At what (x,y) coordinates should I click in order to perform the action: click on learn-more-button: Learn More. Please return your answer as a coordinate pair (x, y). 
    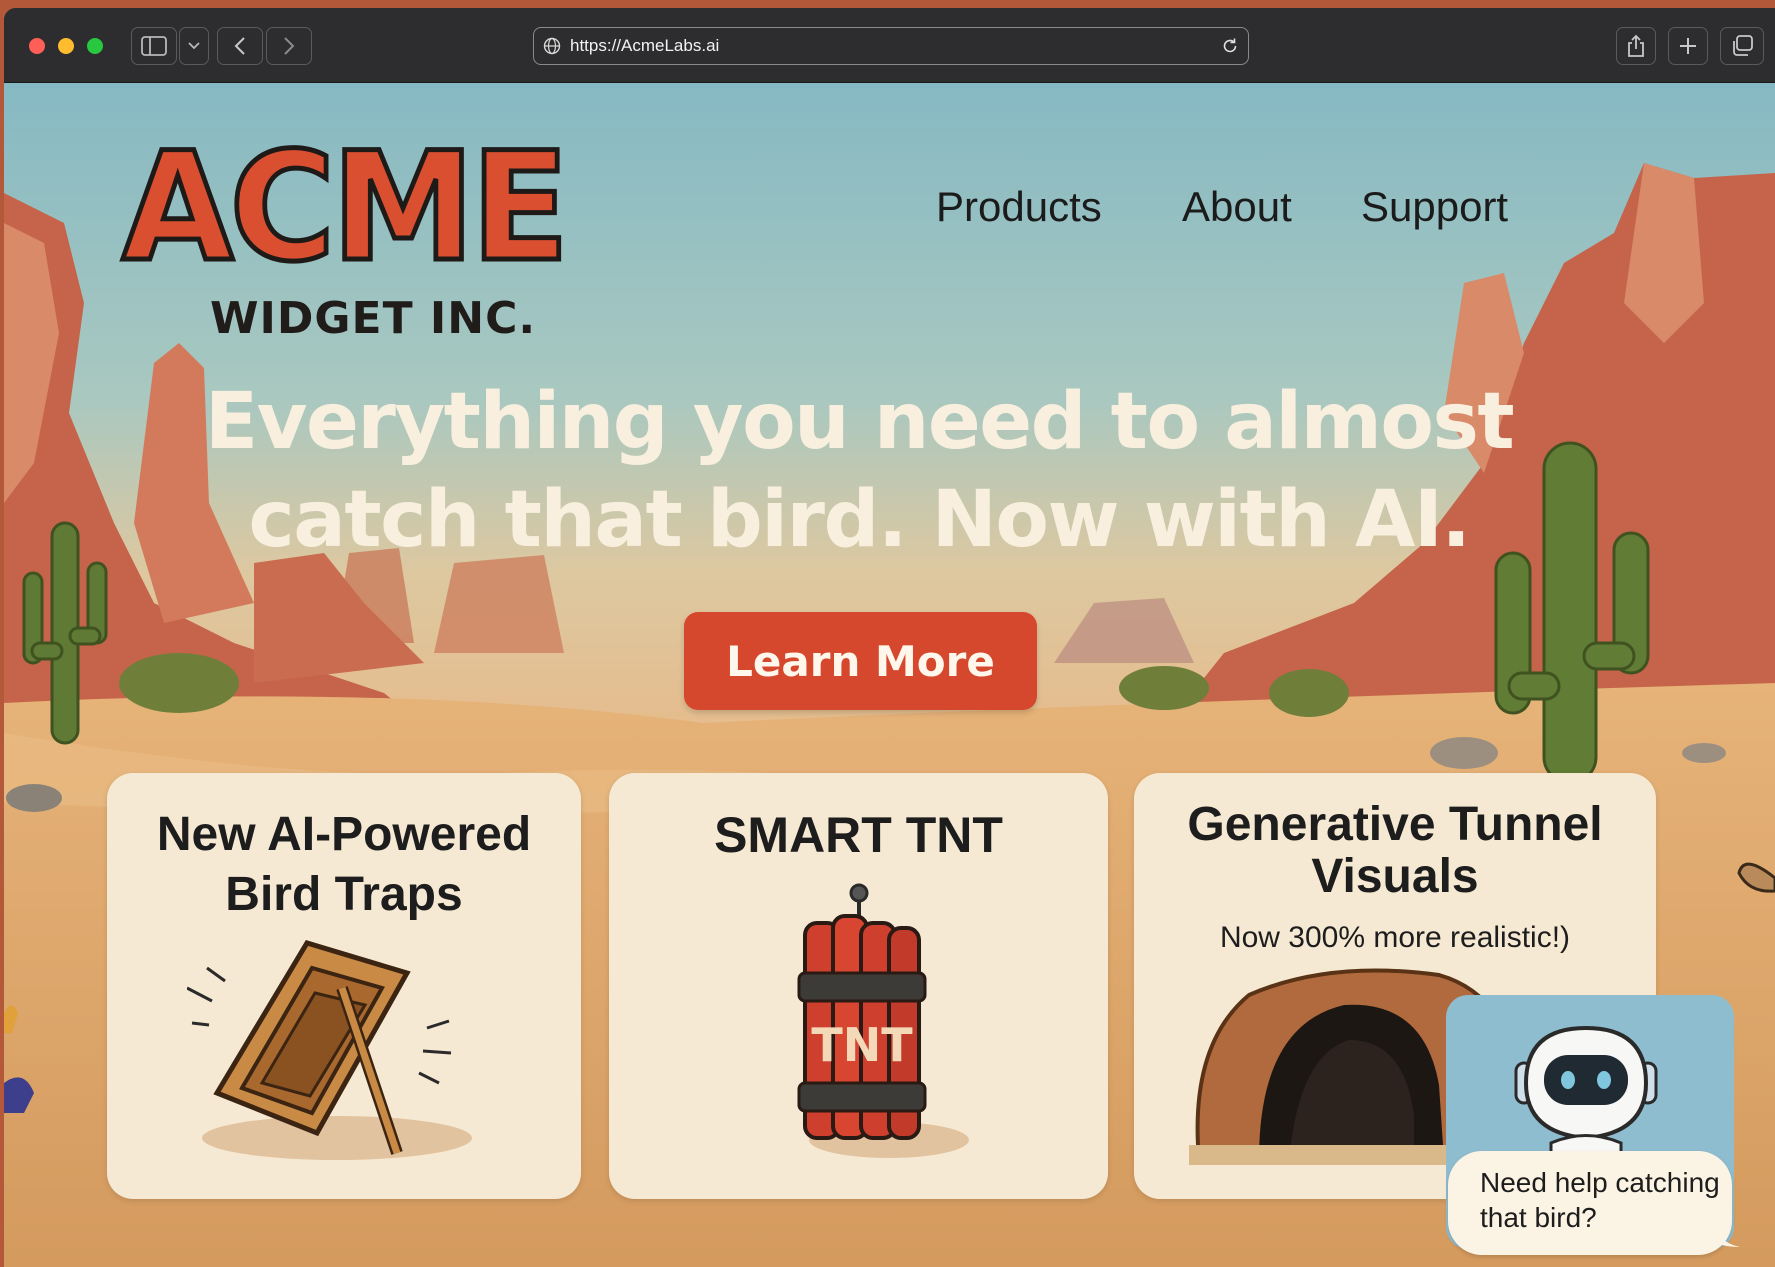
    Looking at the image, I should click on (860, 661).